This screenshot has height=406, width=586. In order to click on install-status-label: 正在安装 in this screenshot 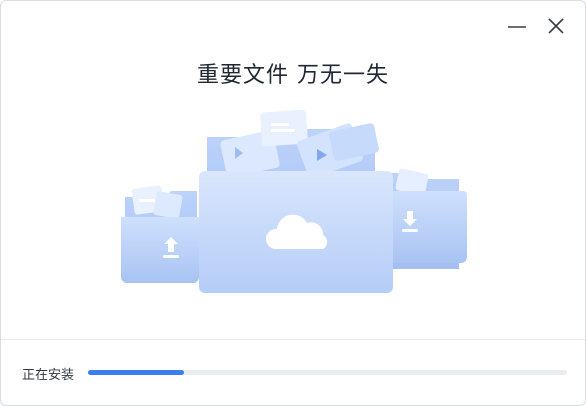, I will do `click(48, 375)`.